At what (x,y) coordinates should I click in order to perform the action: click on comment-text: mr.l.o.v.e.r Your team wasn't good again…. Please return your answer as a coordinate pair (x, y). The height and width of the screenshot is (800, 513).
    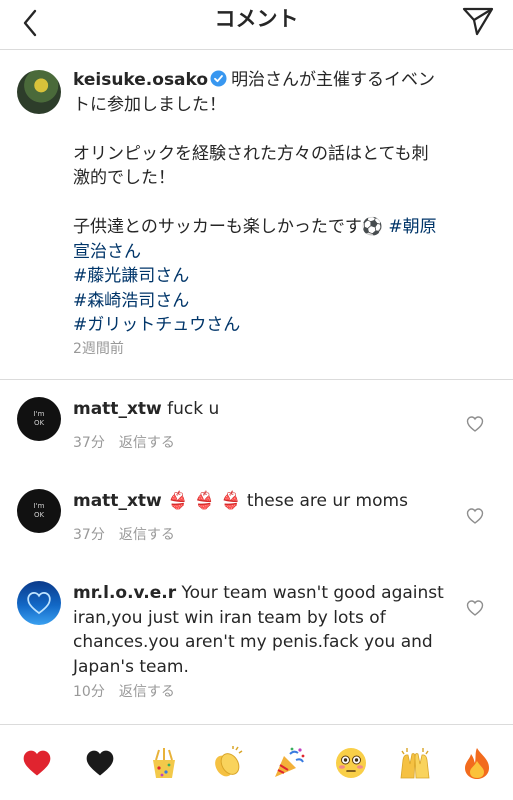
    Looking at the image, I should click on (263, 630).